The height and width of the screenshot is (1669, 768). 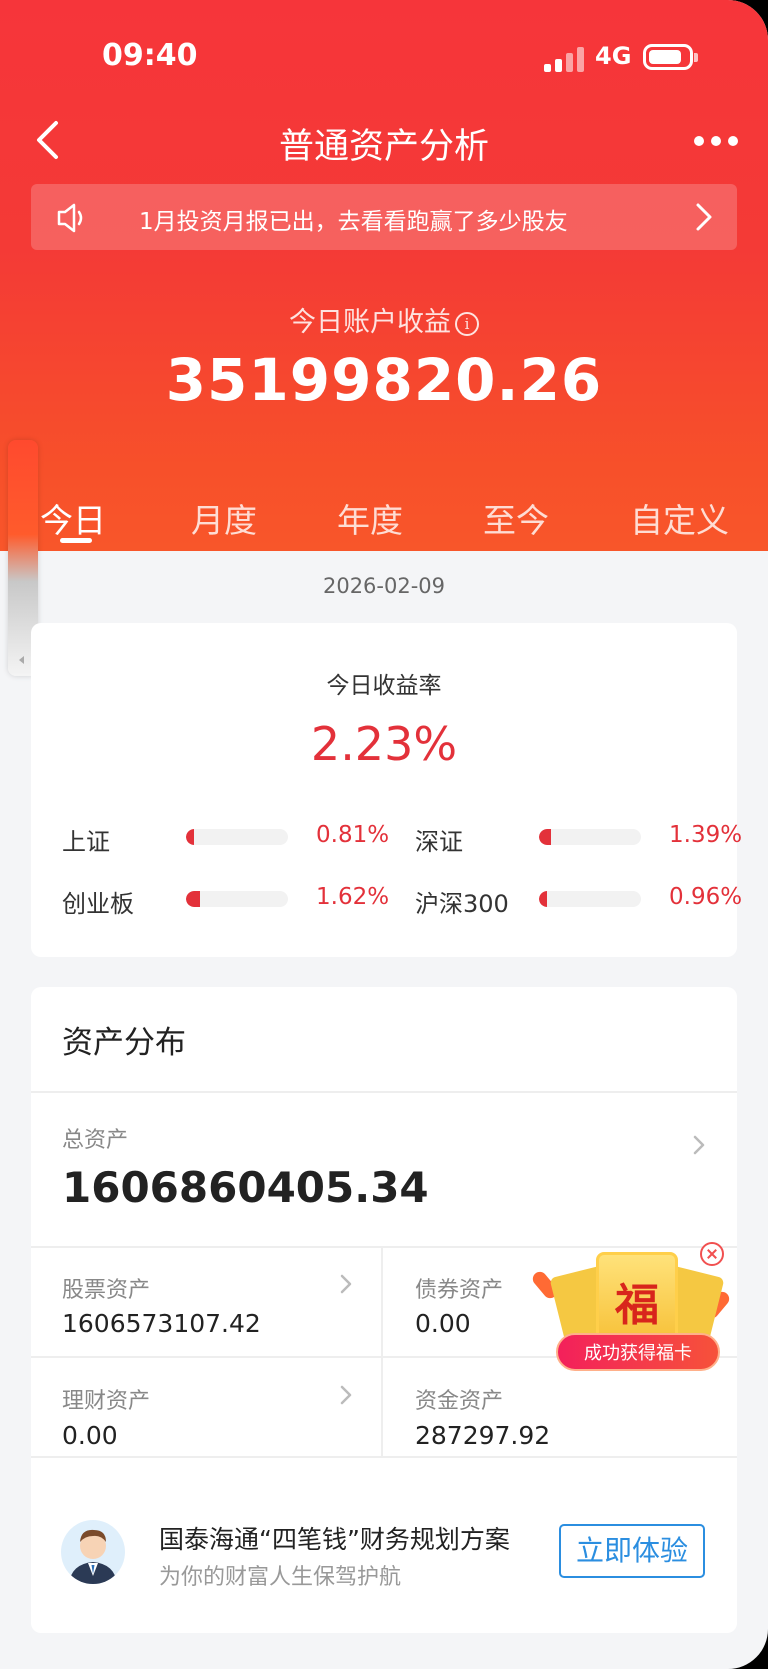 What do you see at coordinates (370, 518) in the screenshot?
I see `tab-year: 年度` at bounding box center [370, 518].